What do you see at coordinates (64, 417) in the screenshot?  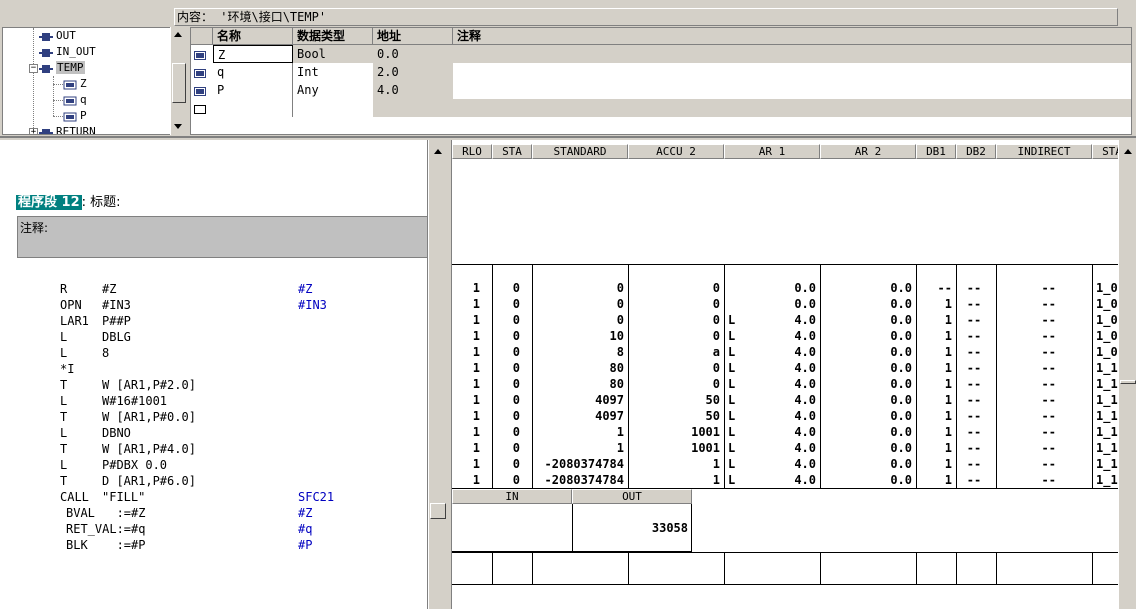 I see `code-operator: T` at bounding box center [64, 417].